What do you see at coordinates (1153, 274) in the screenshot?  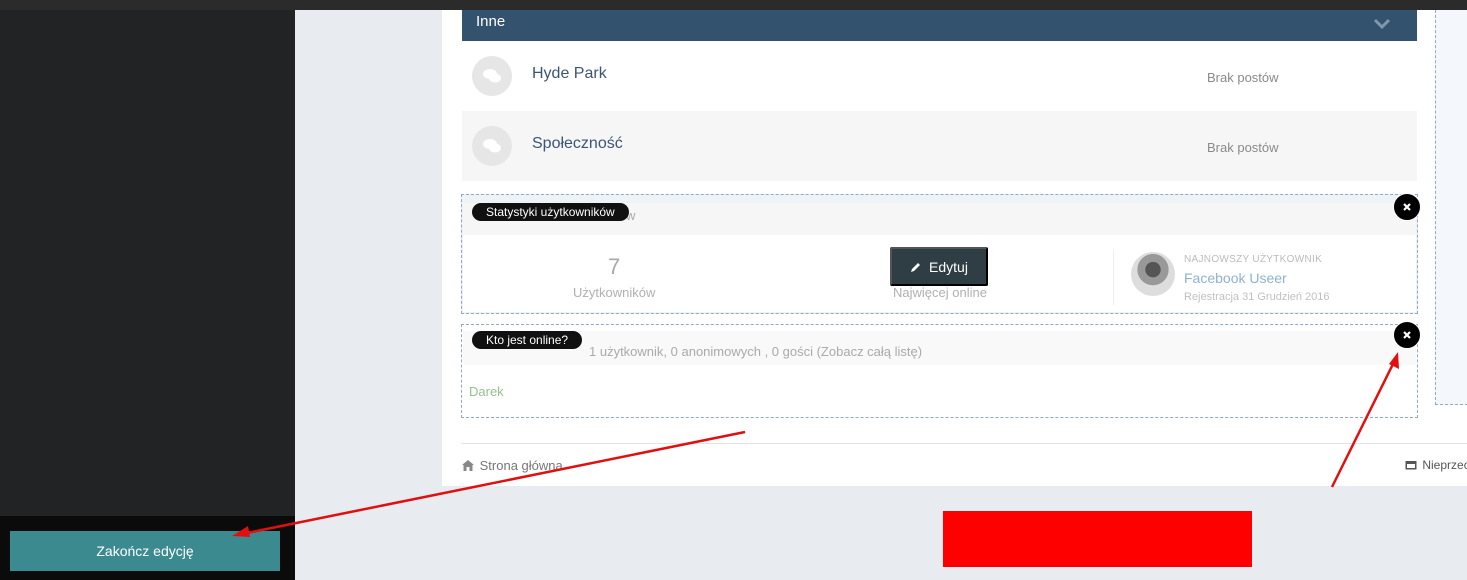 I see `avatar` at bounding box center [1153, 274].